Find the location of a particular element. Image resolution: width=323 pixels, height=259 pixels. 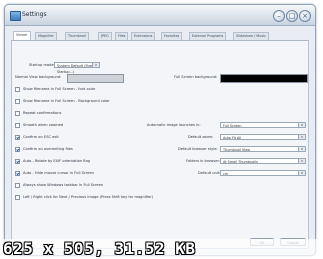

checkbox-left-right-click is located at coordinates (17, 197).